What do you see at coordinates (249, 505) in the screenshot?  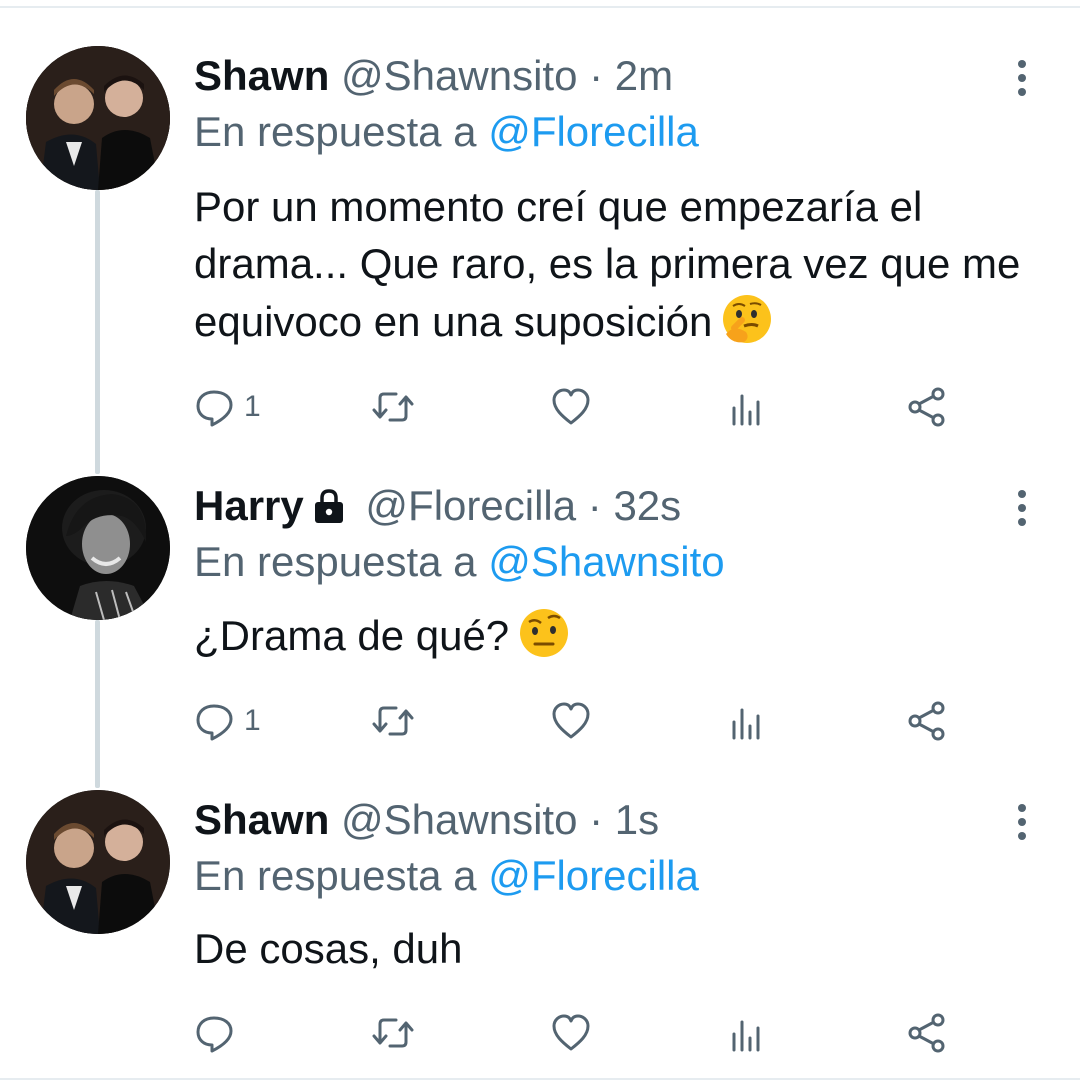 I see `display-name: Harry` at bounding box center [249, 505].